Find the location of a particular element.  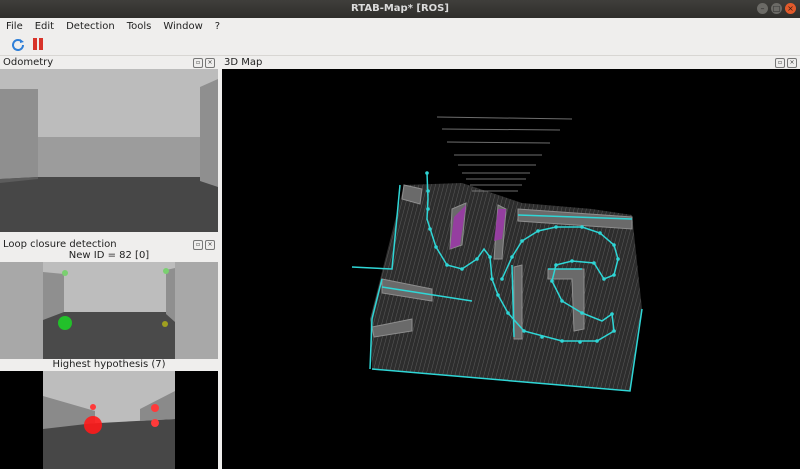

new-image-view is located at coordinates (109, 310).